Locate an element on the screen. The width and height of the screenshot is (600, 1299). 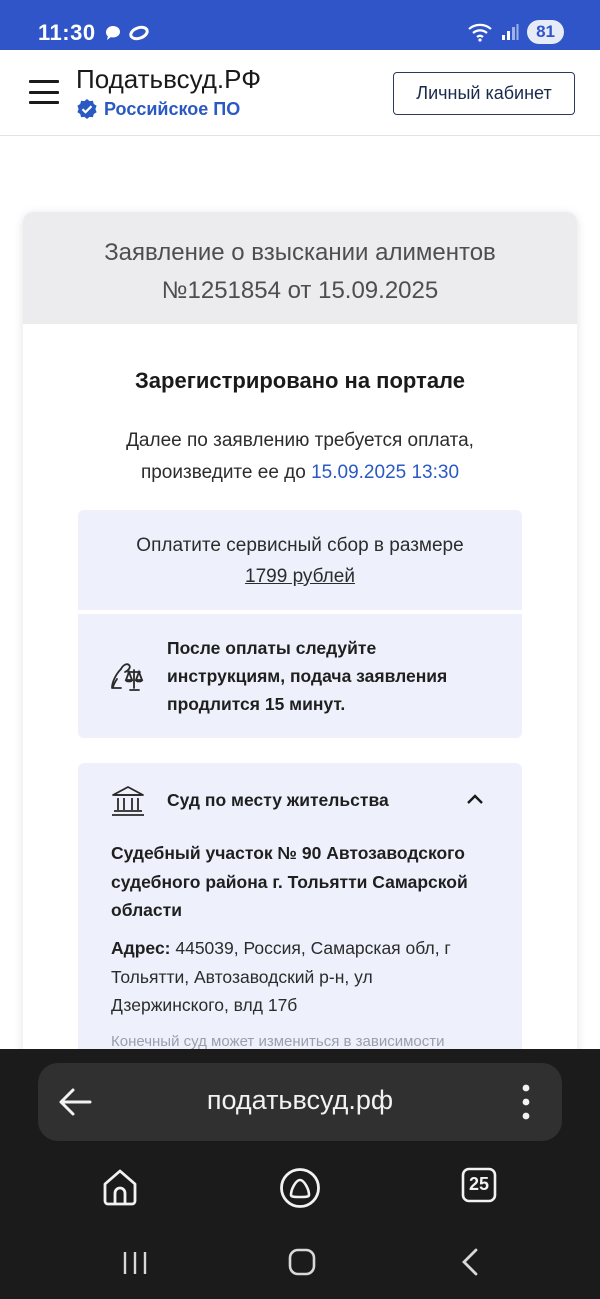
tabs-count: 25 is located at coordinates (479, 1184).